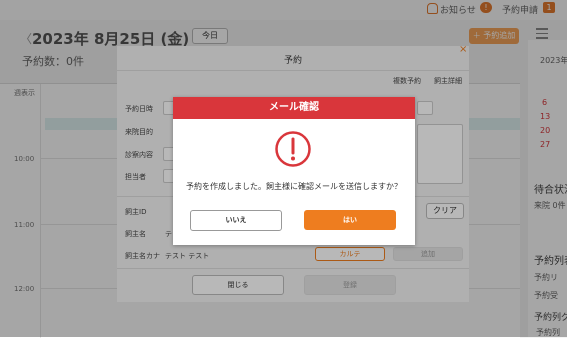  What do you see at coordinates (236, 220) in the screenshot?
I see `no-button: いいえ` at bounding box center [236, 220].